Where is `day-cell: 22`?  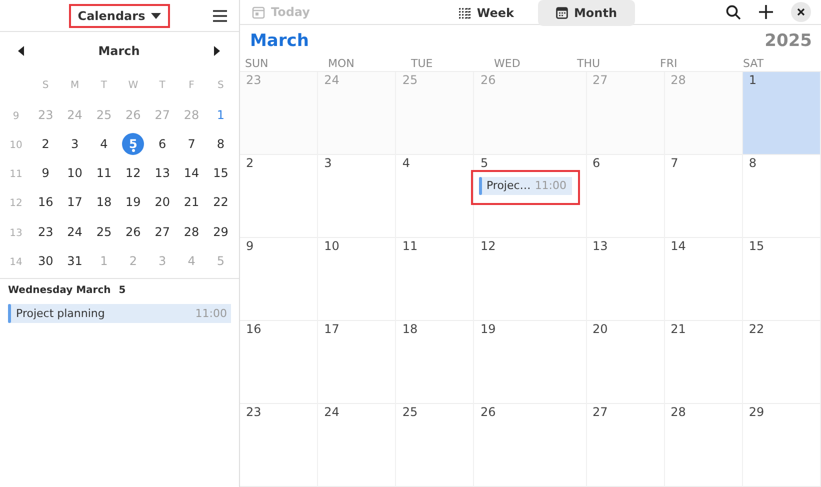
day-cell: 22 is located at coordinates (781, 362).